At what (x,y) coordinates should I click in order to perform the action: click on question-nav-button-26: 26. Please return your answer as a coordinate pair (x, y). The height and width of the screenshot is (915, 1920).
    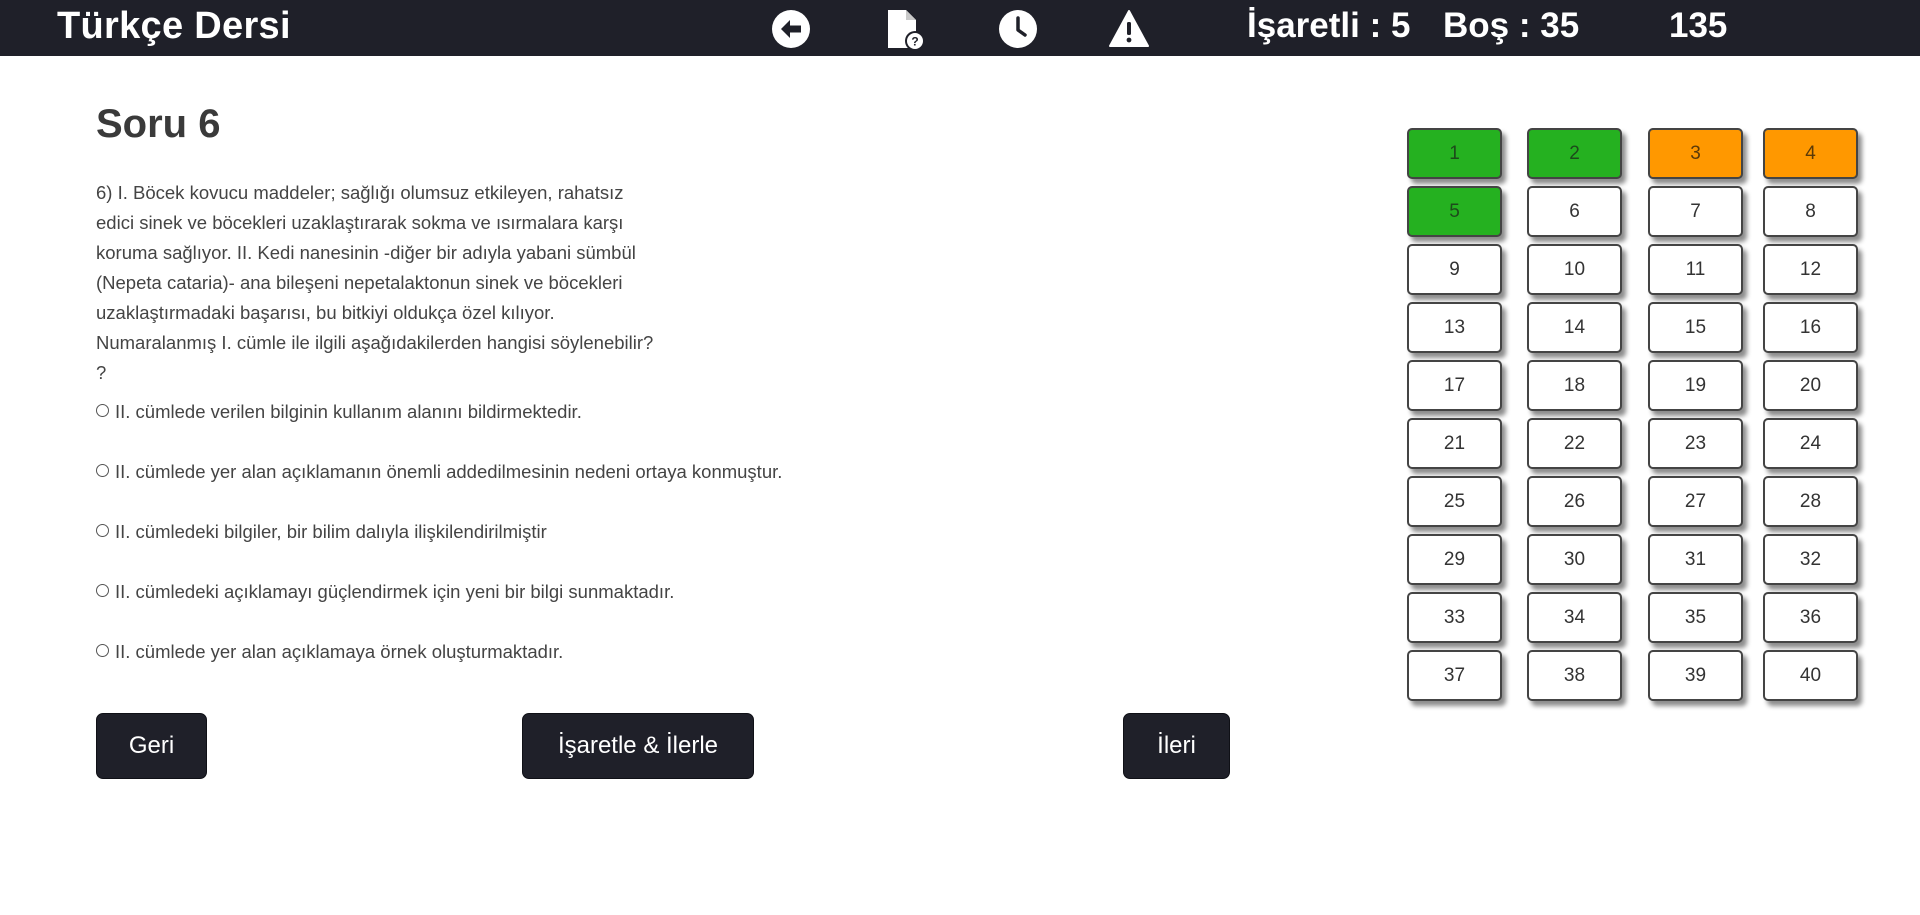
    Looking at the image, I should click on (1574, 501).